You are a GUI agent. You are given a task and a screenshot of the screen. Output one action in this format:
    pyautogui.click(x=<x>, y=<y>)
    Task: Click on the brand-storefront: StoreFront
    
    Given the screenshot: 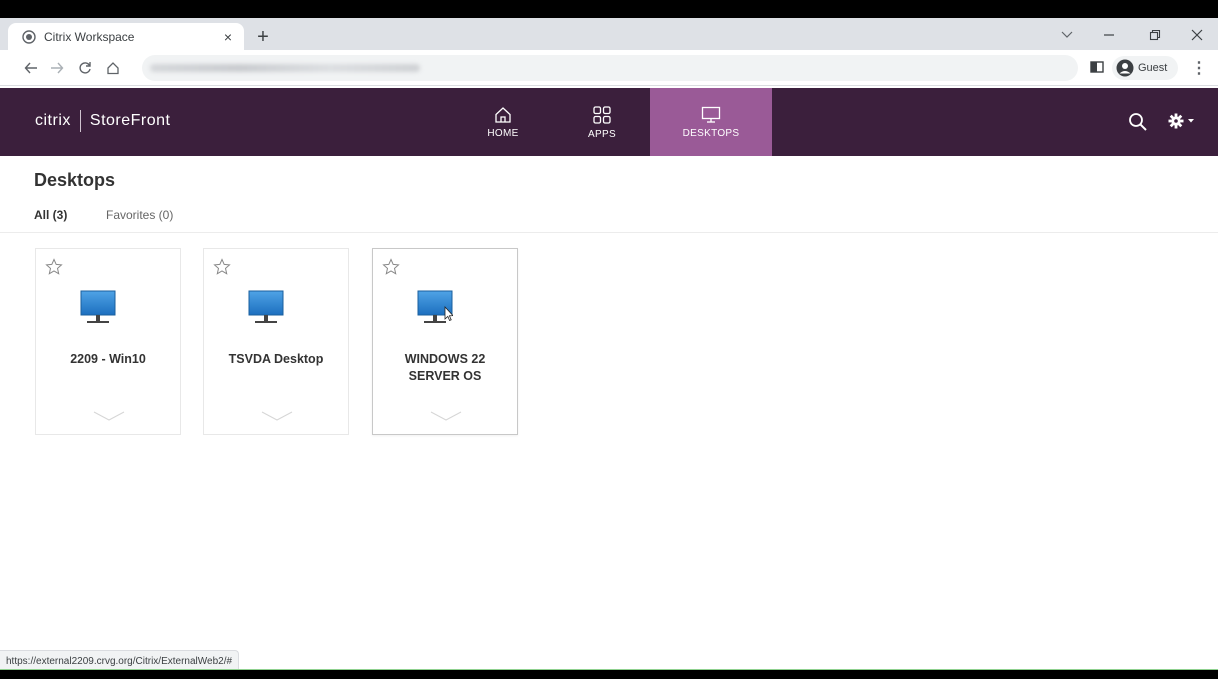 What is the action you would take?
    pyautogui.click(x=130, y=120)
    